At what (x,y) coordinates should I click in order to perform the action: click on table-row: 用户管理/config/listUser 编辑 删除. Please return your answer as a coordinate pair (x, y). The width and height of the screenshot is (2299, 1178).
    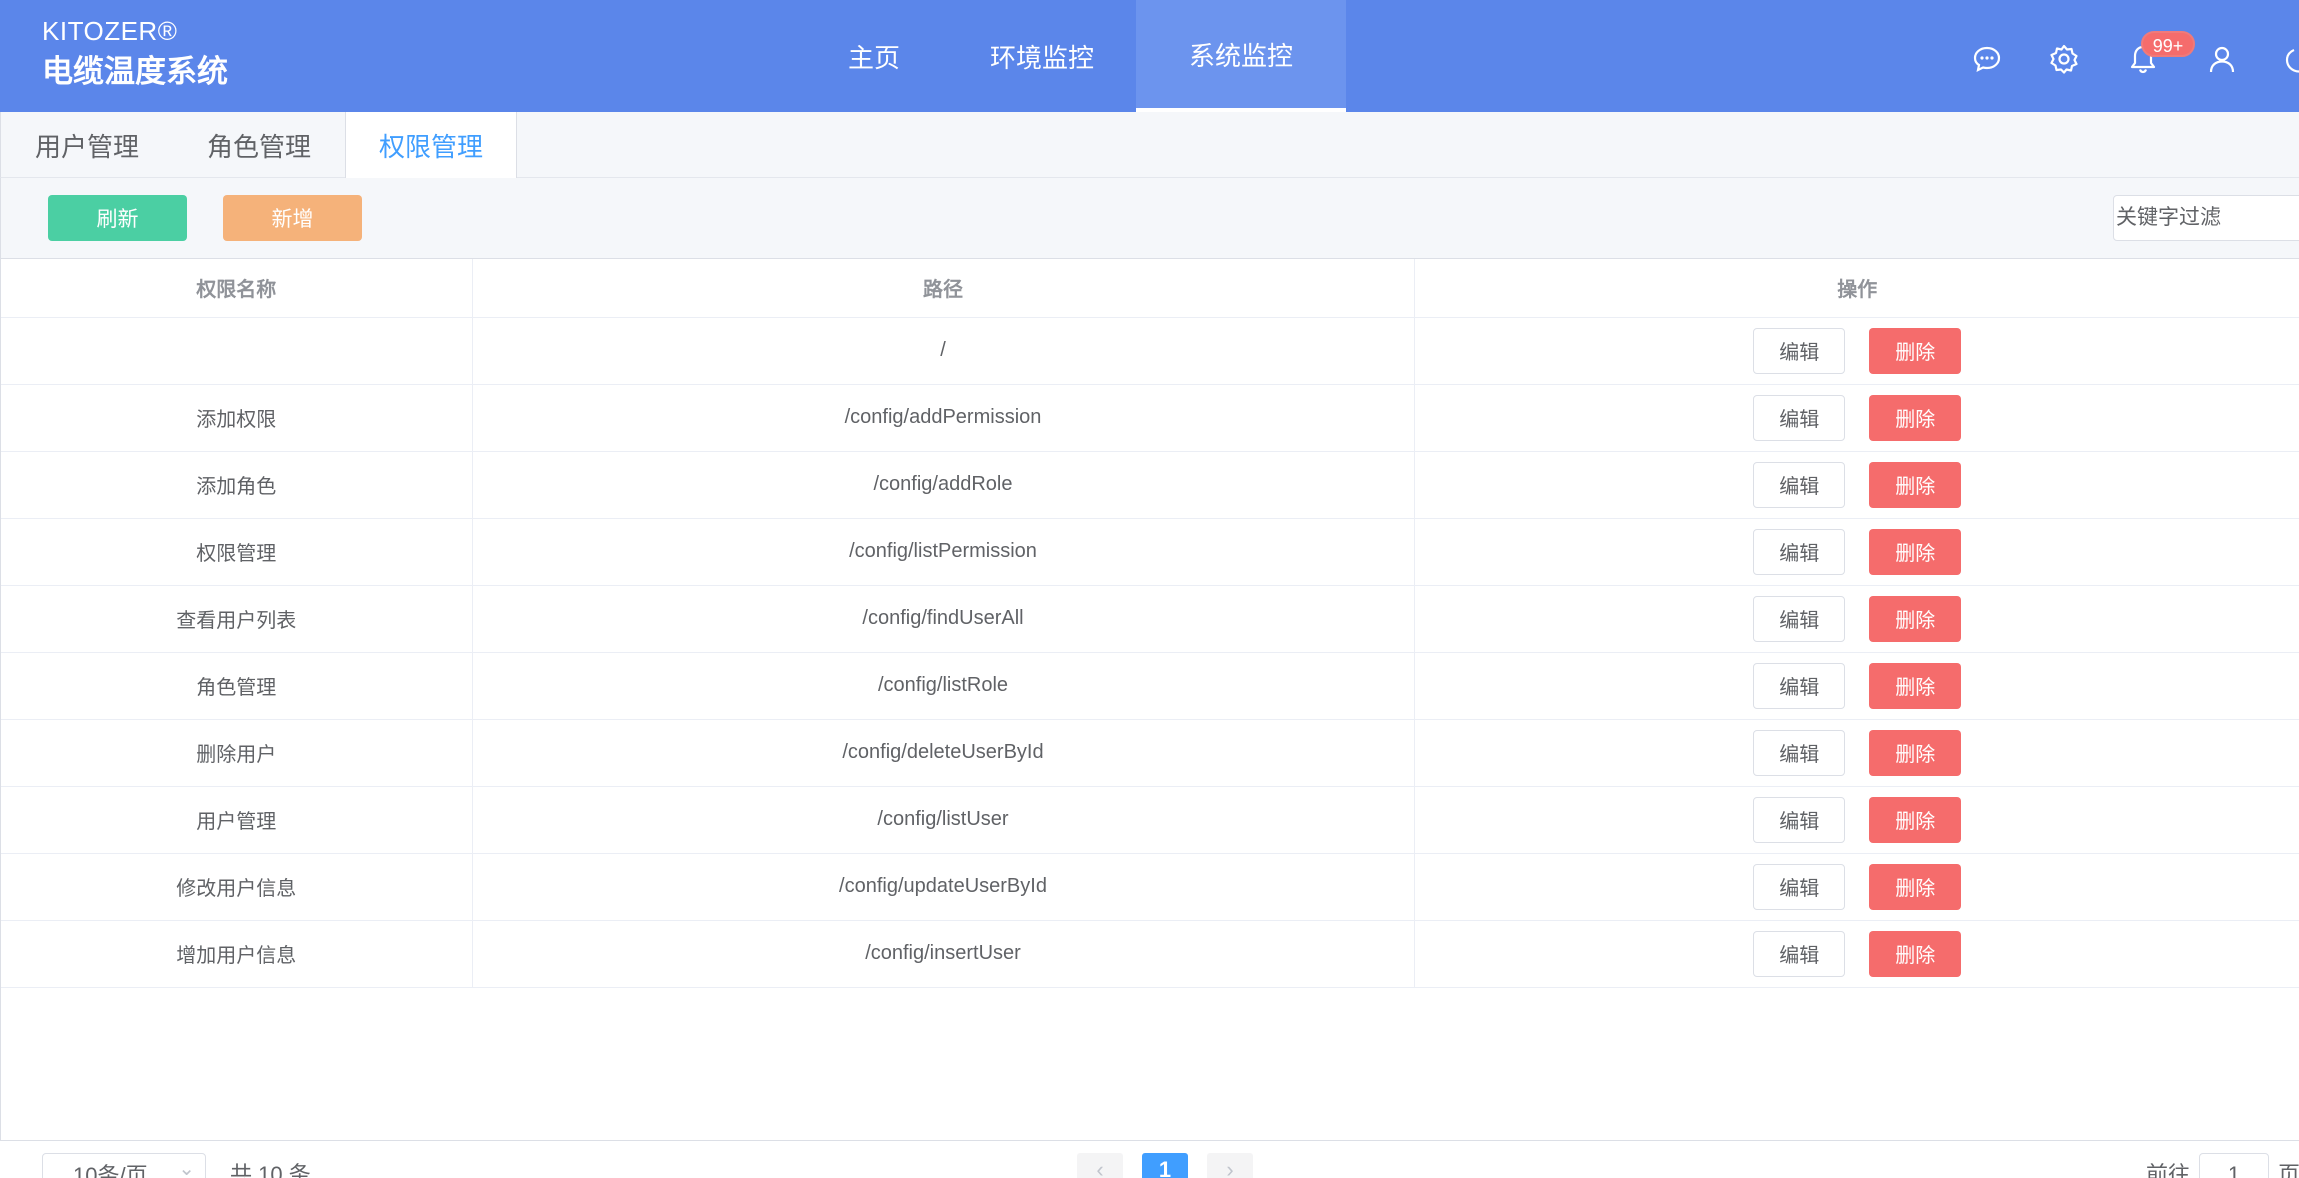
    Looking at the image, I should click on (1150, 820).